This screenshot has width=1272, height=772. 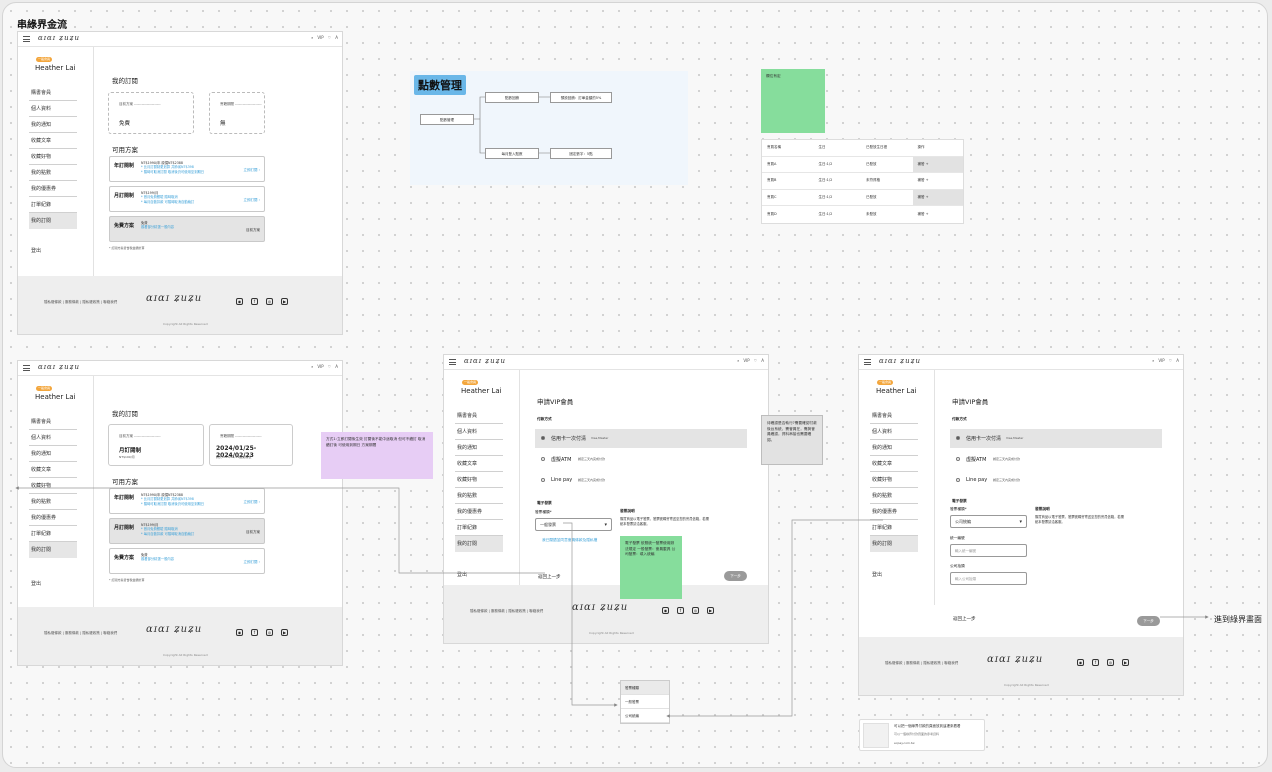 What do you see at coordinates (641, 438) in the screenshot?
I see `pay-option-credit: 信用卡一次付清 Visa,Master` at bounding box center [641, 438].